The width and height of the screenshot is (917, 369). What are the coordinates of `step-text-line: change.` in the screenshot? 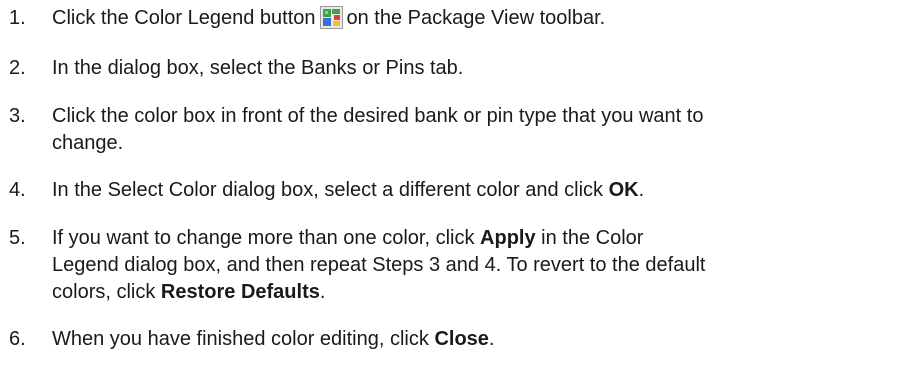 It's located at (88, 143).